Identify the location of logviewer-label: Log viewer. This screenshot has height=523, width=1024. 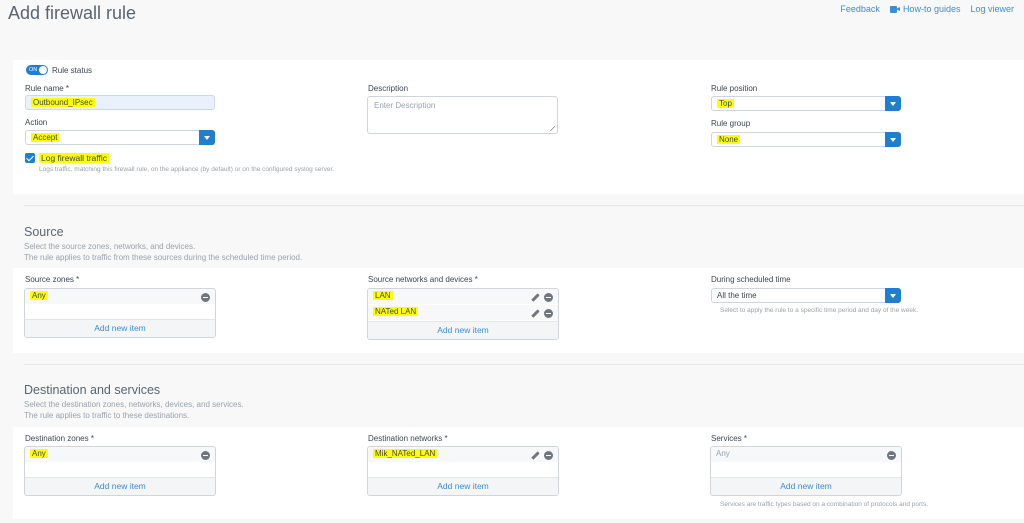
(992, 9).